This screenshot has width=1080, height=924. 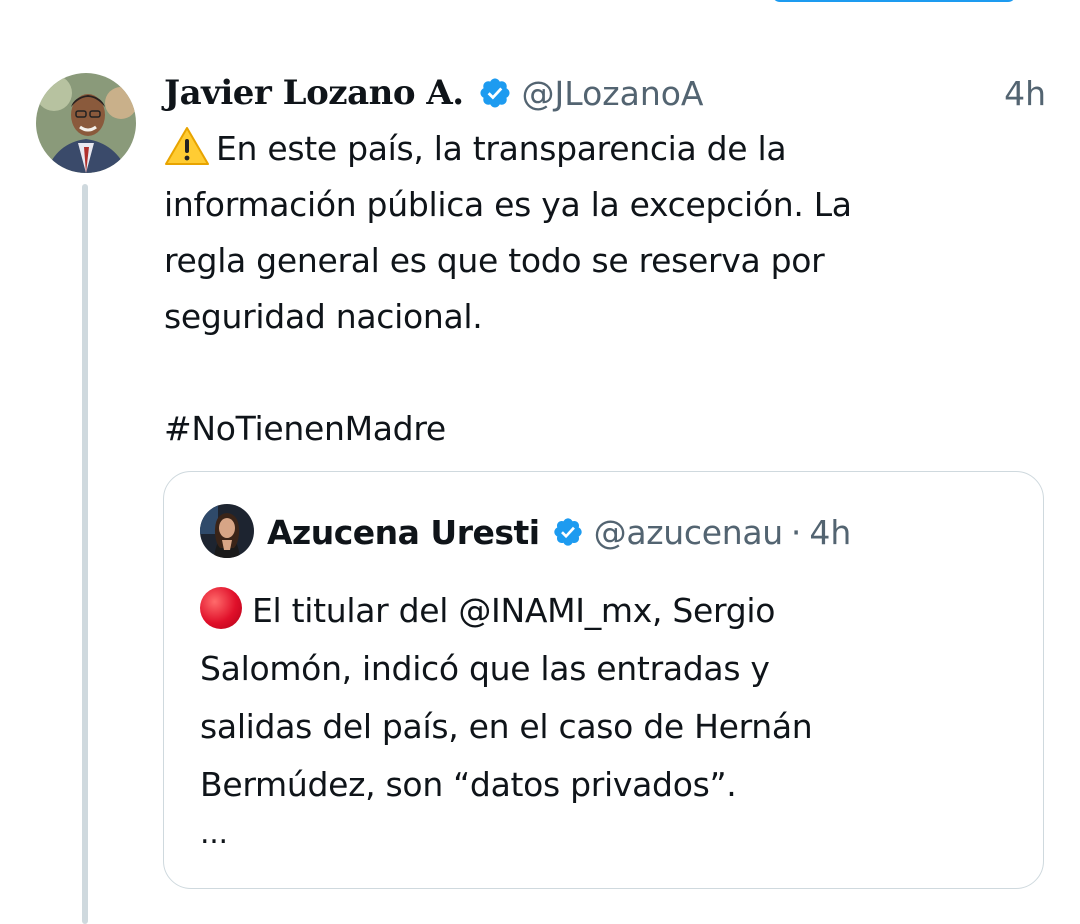 What do you see at coordinates (506, 726) in the screenshot?
I see `quoted-line: salidas del país, en el caso de Hernán` at bounding box center [506, 726].